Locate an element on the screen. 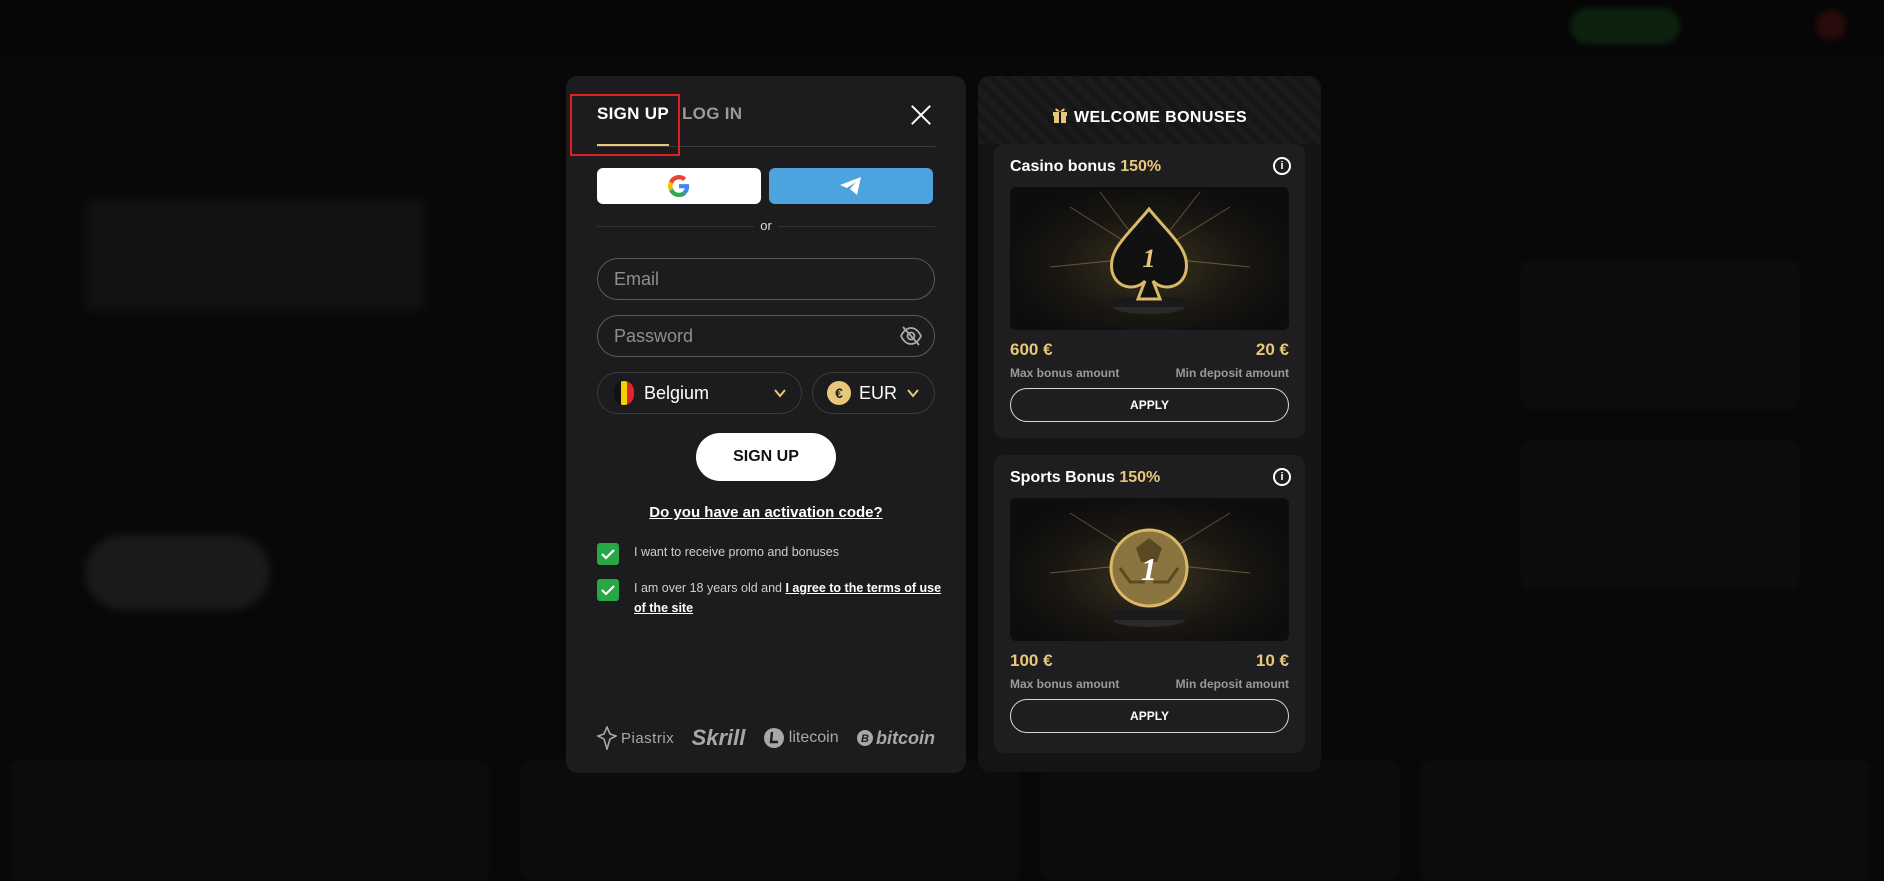 The width and height of the screenshot is (1884, 881). soccer-ball-trophy-icon: 1 is located at coordinates (1150, 569).